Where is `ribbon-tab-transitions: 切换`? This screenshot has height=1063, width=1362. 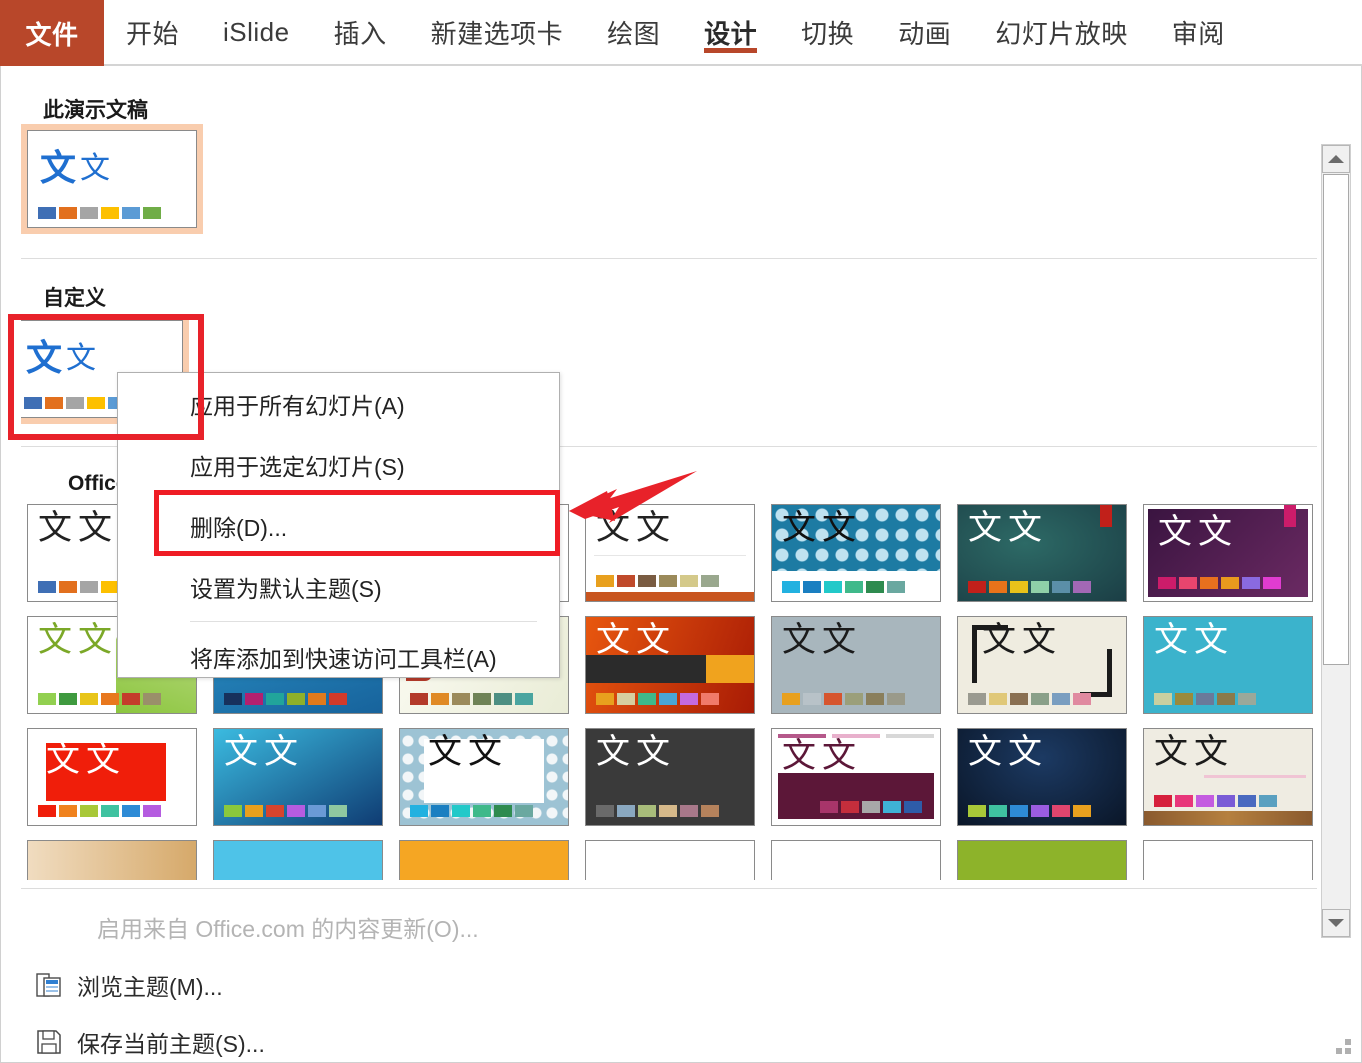 ribbon-tab-transitions: 切换 is located at coordinates (827, 32).